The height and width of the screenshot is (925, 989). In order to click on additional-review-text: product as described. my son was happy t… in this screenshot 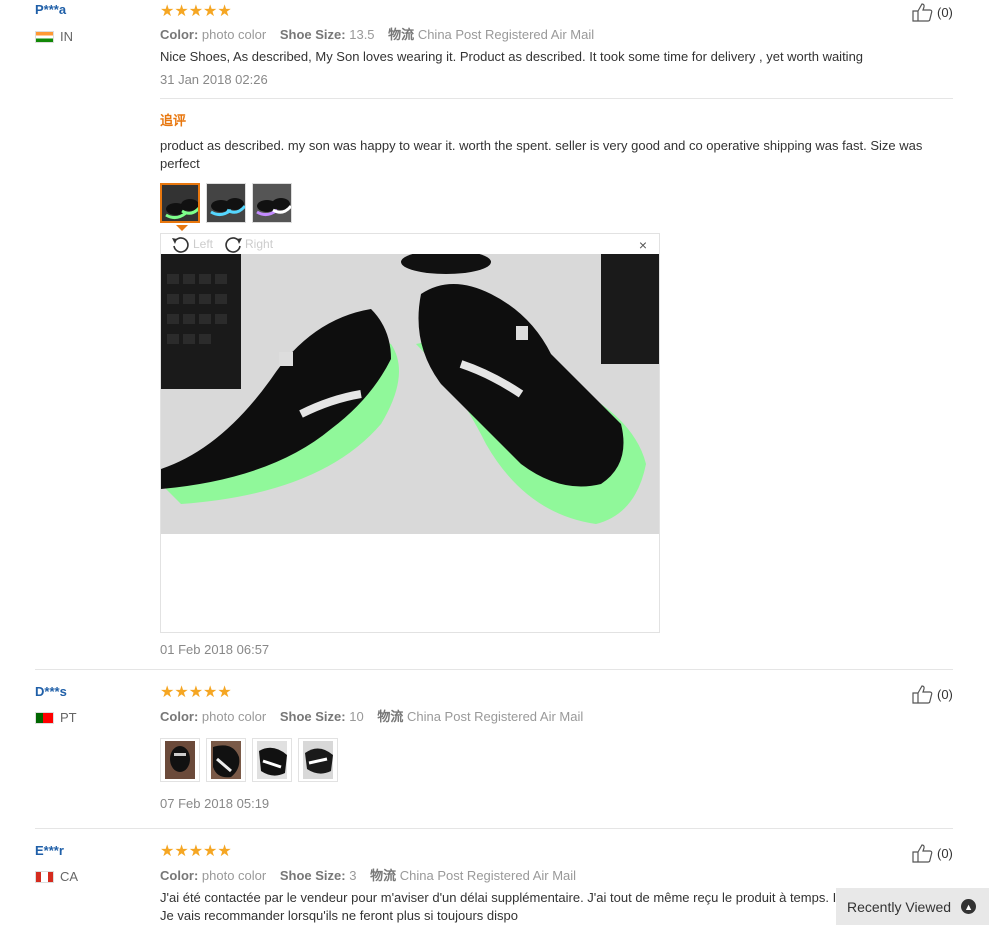, I will do `click(541, 154)`.